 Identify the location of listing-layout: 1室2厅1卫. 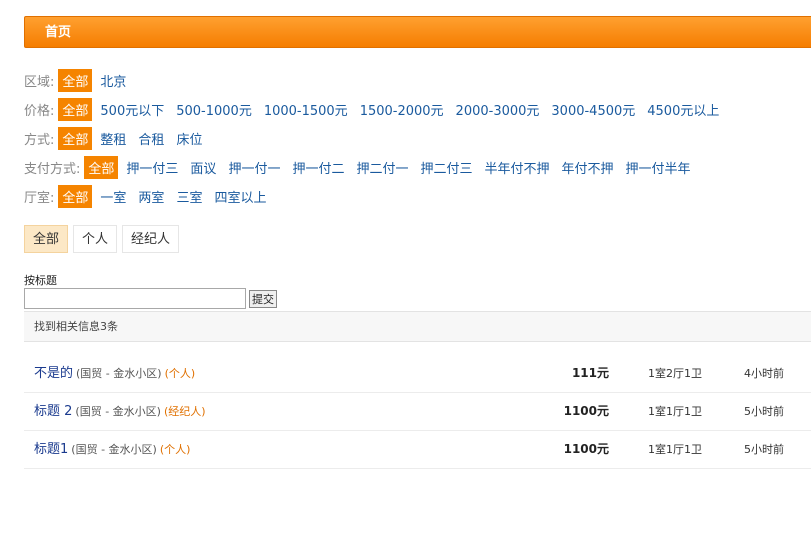
(675, 373).